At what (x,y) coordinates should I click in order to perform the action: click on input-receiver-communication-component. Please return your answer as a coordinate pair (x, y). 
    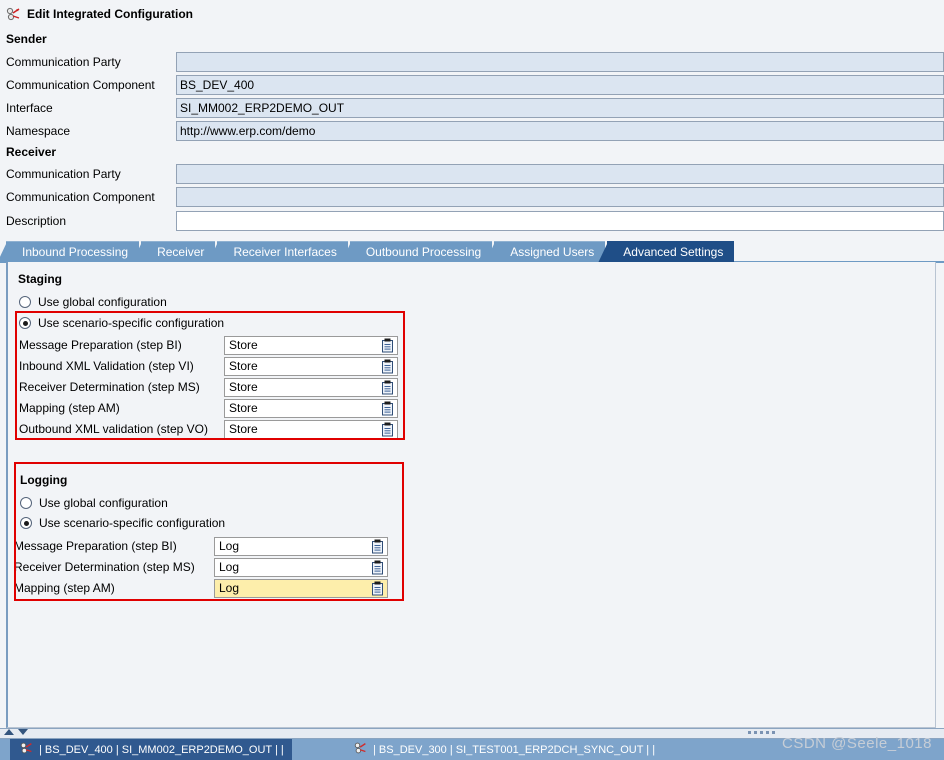
    Looking at the image, I should click on (560, 196).